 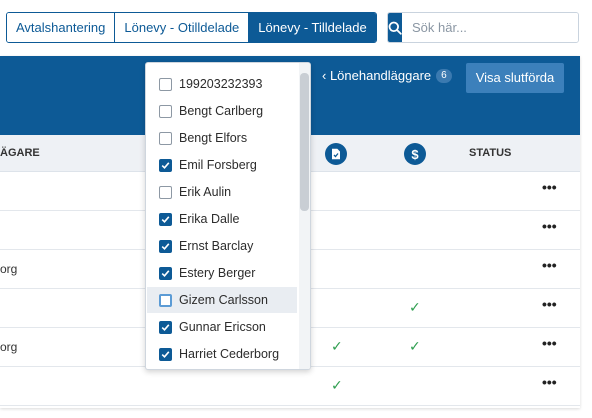 I want to click on search-button, so click(x=395, y=27).